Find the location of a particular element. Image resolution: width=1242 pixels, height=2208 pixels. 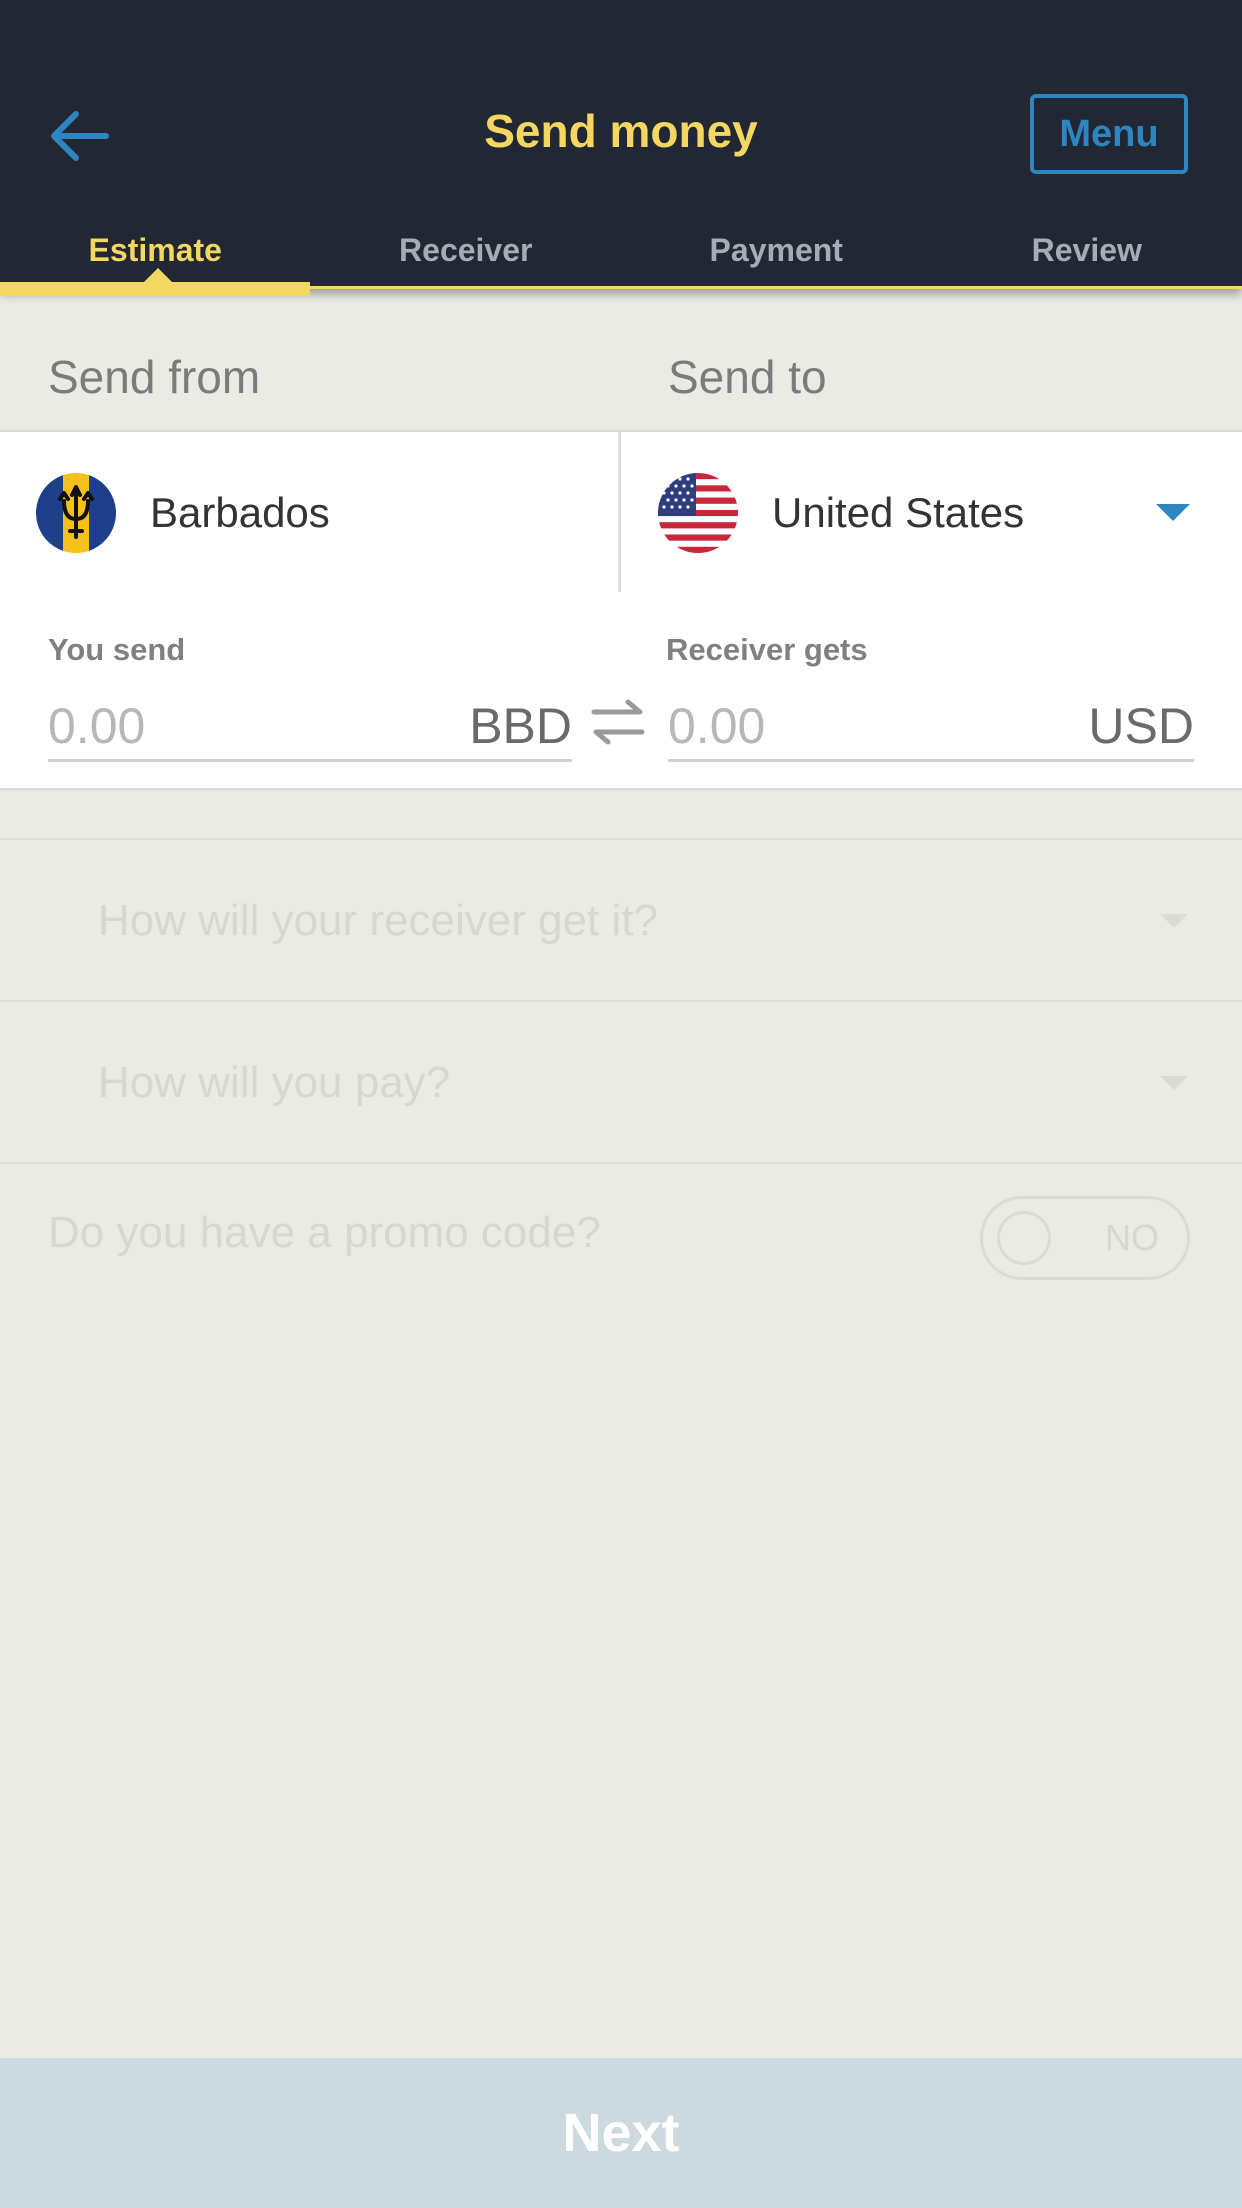

menu-button: Menu is located at coordinates (1109, 134).